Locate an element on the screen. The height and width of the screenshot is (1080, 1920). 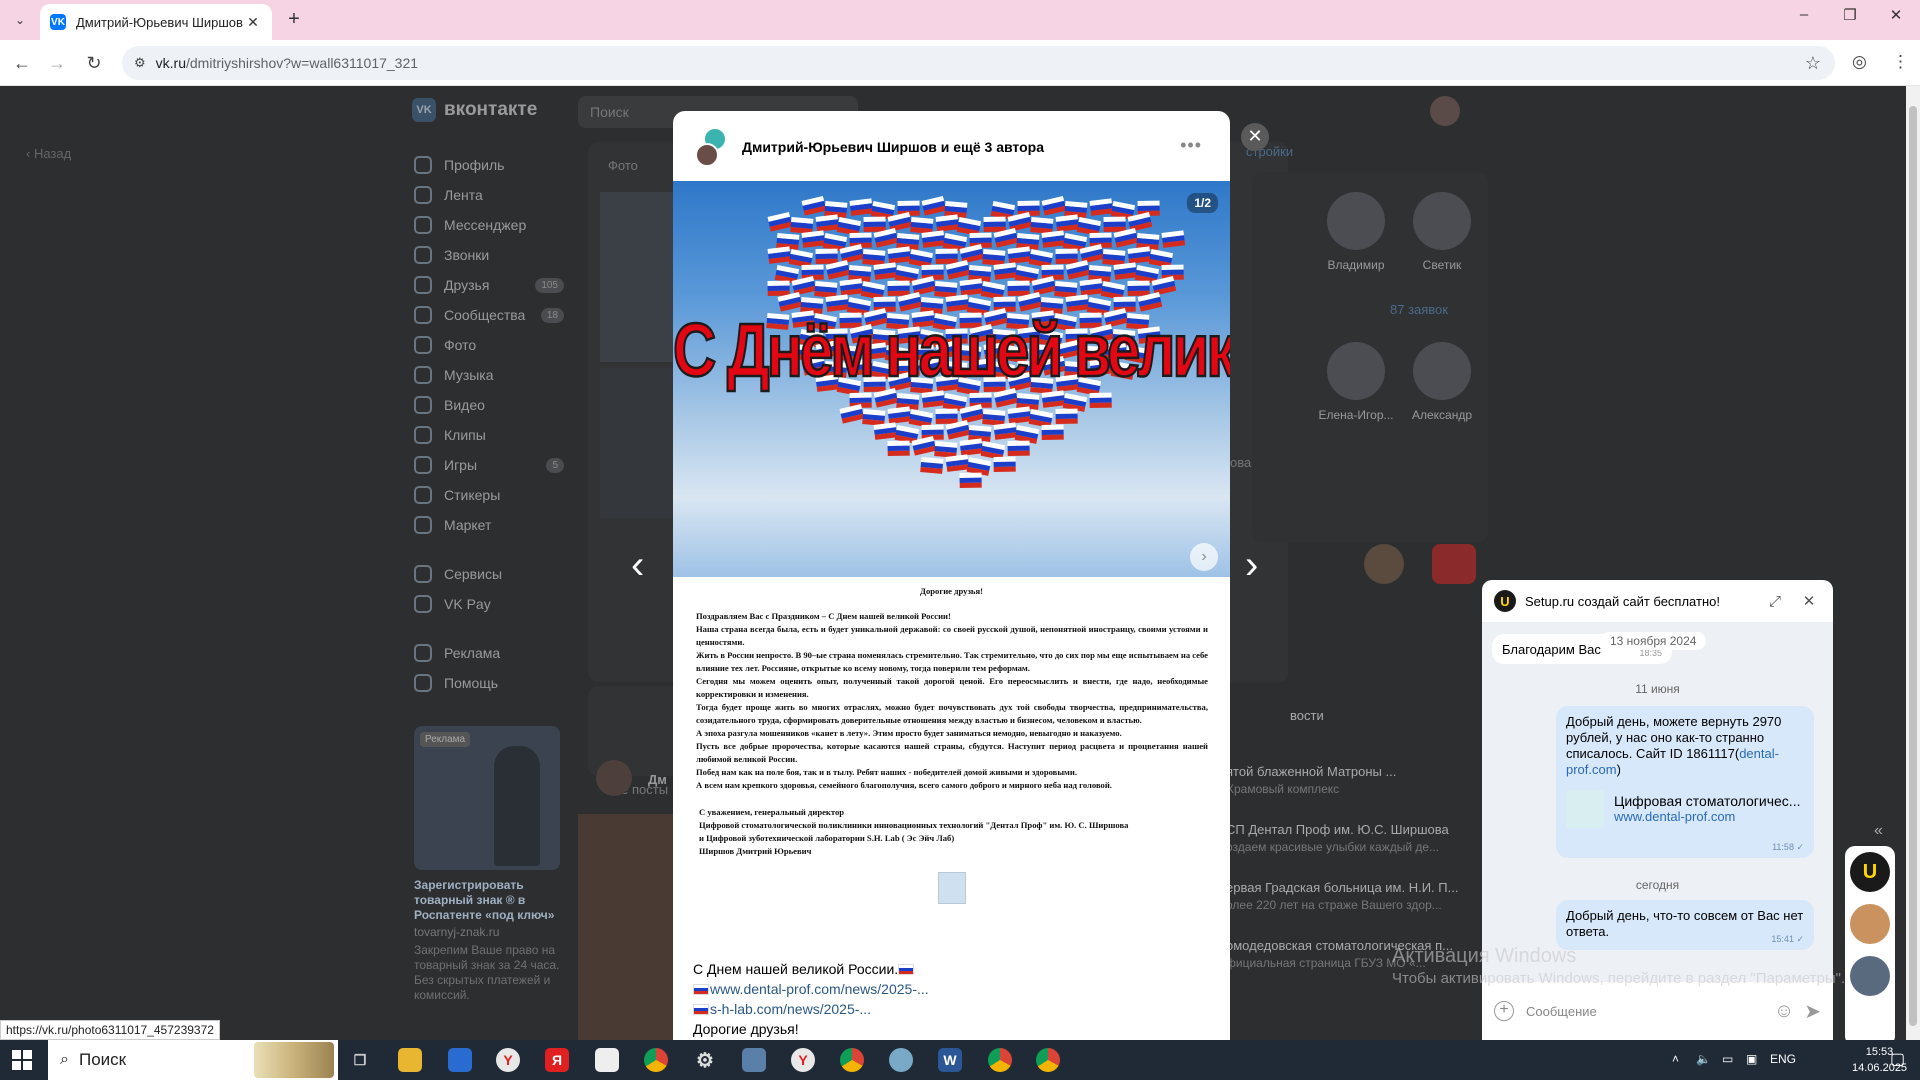
post-more-icon: ••• is located at coordinates (1191, 145).